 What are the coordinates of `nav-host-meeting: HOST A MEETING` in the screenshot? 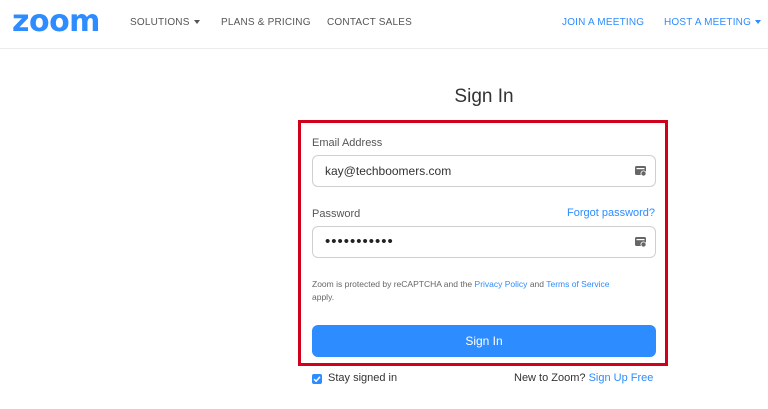 It's located at (713, 23).